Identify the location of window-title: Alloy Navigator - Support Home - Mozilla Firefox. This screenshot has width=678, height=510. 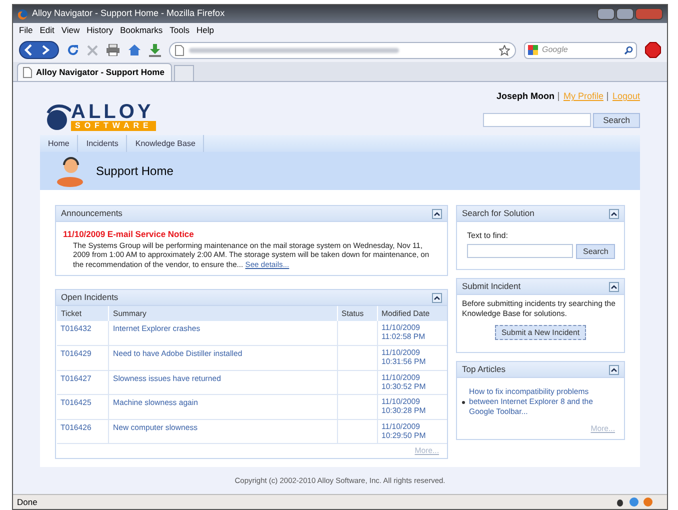
(128, 13).